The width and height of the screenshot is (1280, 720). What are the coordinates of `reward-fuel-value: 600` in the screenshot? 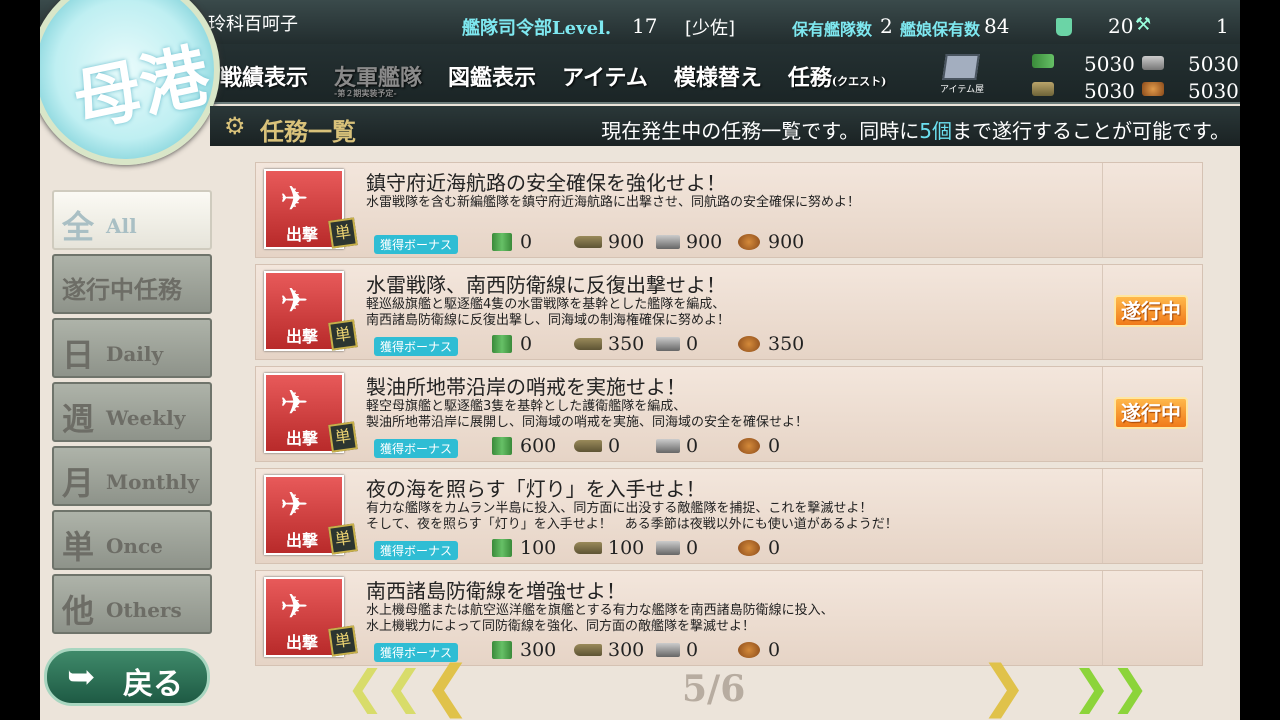 It's located at (538, 446).